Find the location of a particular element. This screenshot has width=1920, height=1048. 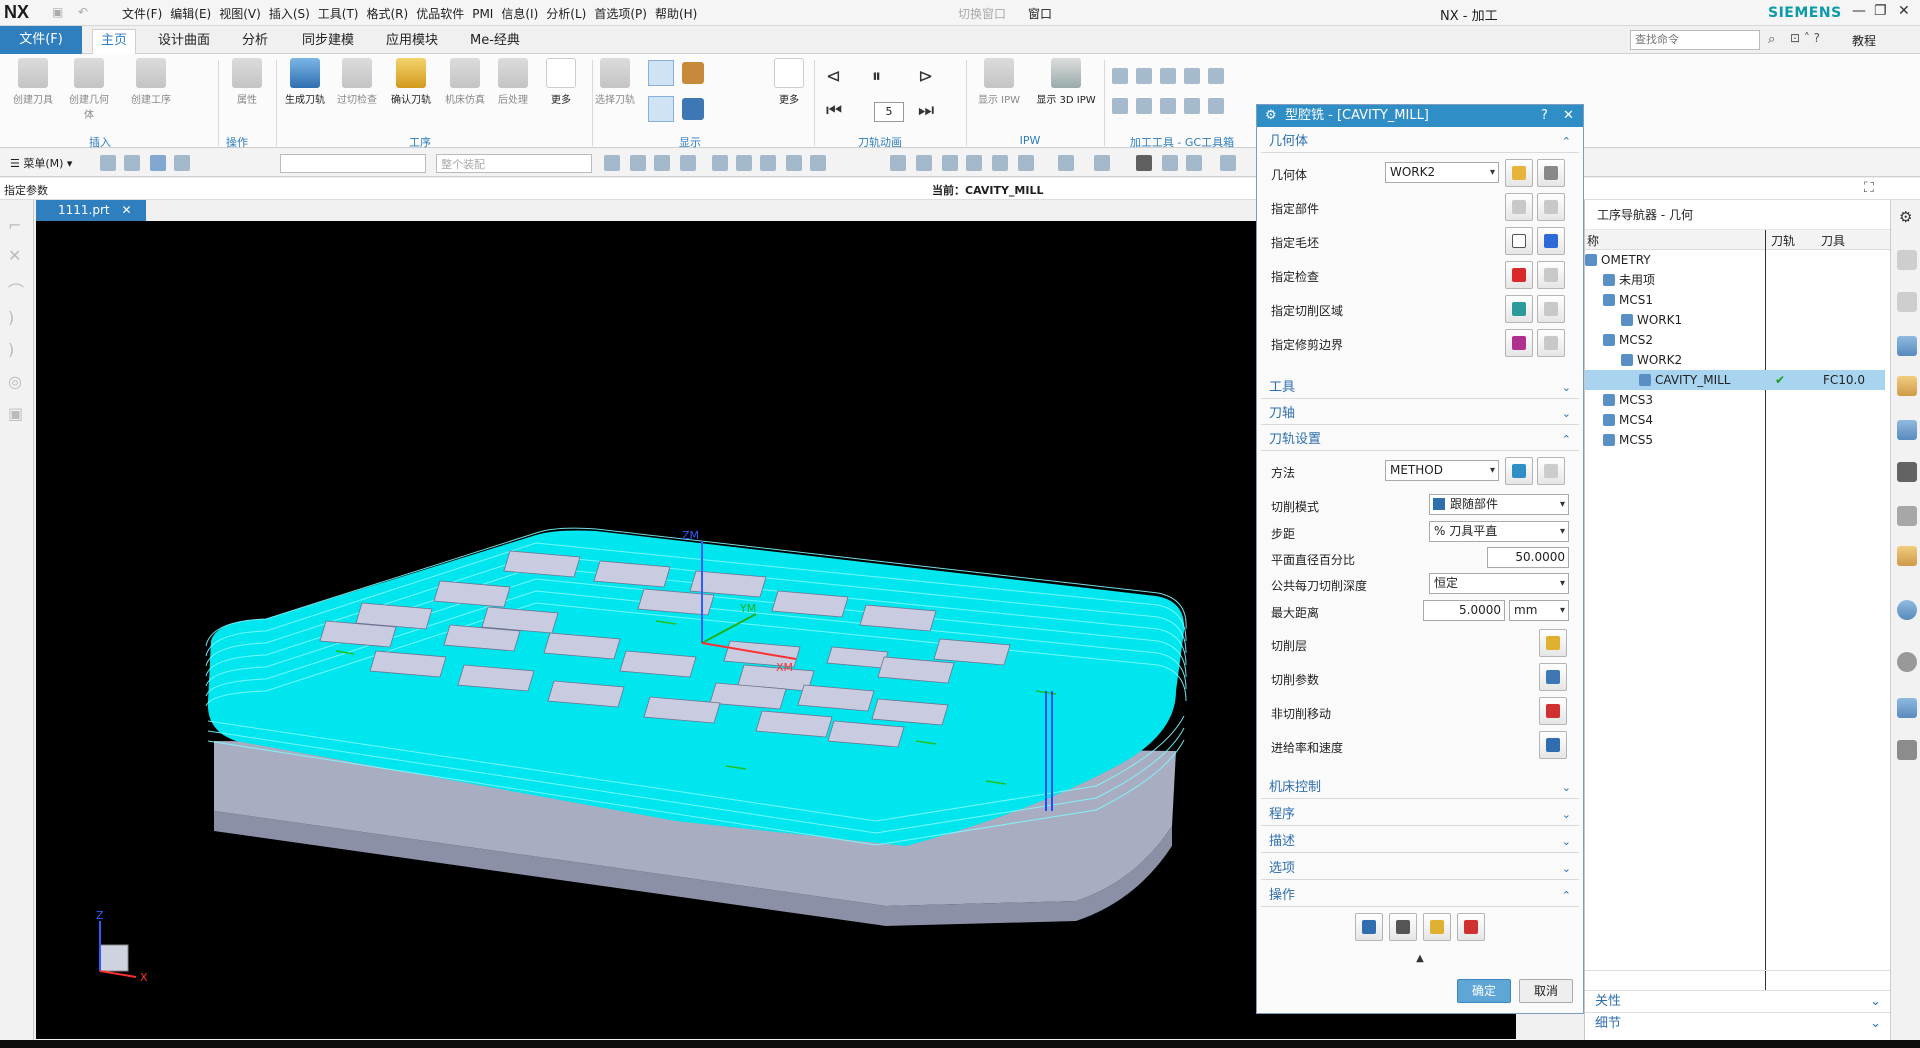

cut-pattern-select: 跟随部件 is located at coordinates (1499, 504).